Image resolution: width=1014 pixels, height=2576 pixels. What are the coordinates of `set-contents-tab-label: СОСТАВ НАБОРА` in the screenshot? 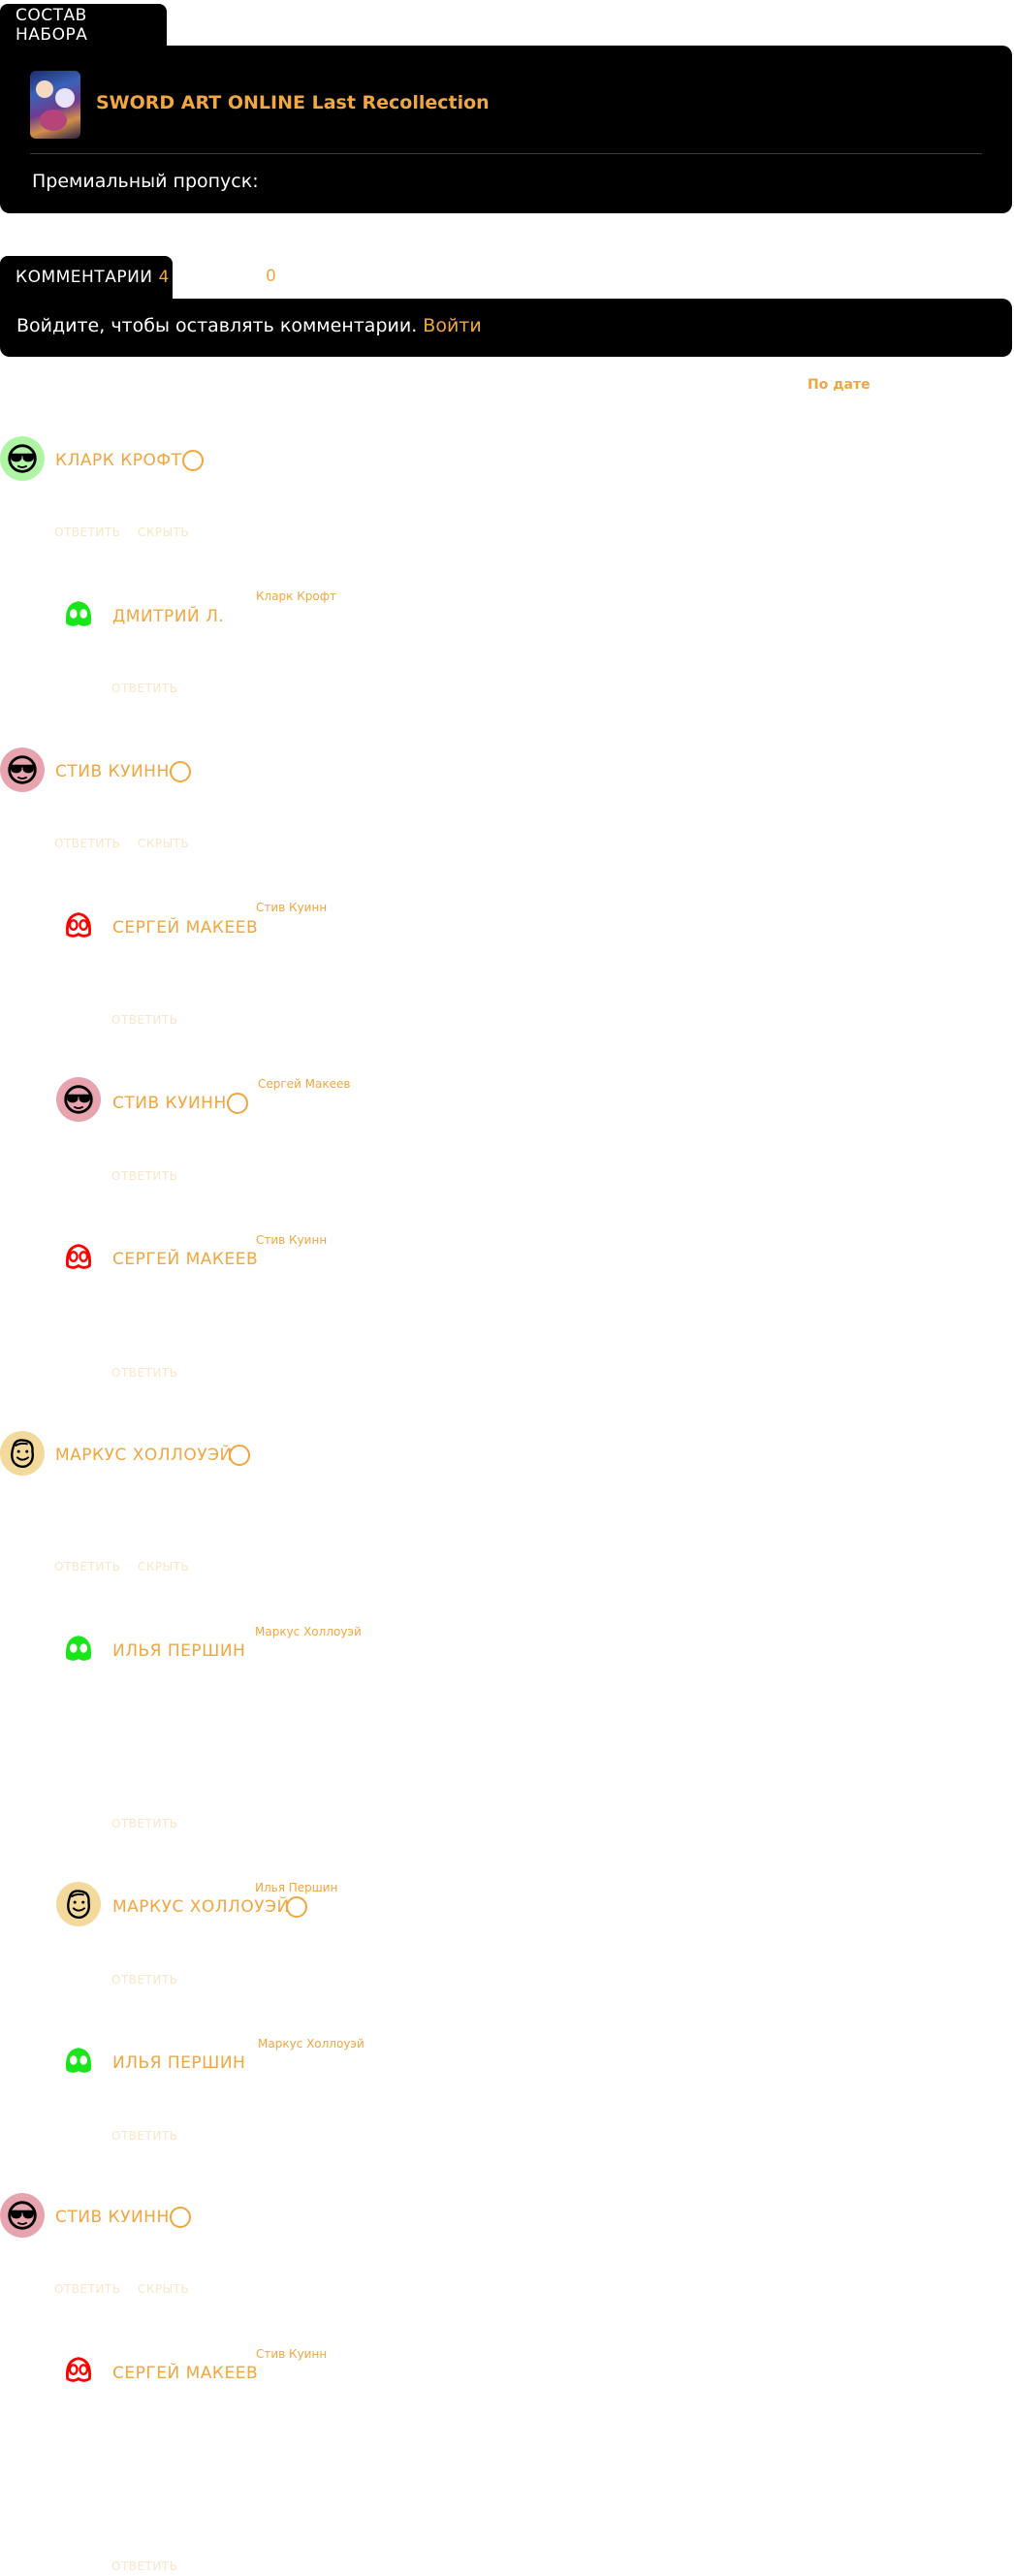 It's located at (52, 25).